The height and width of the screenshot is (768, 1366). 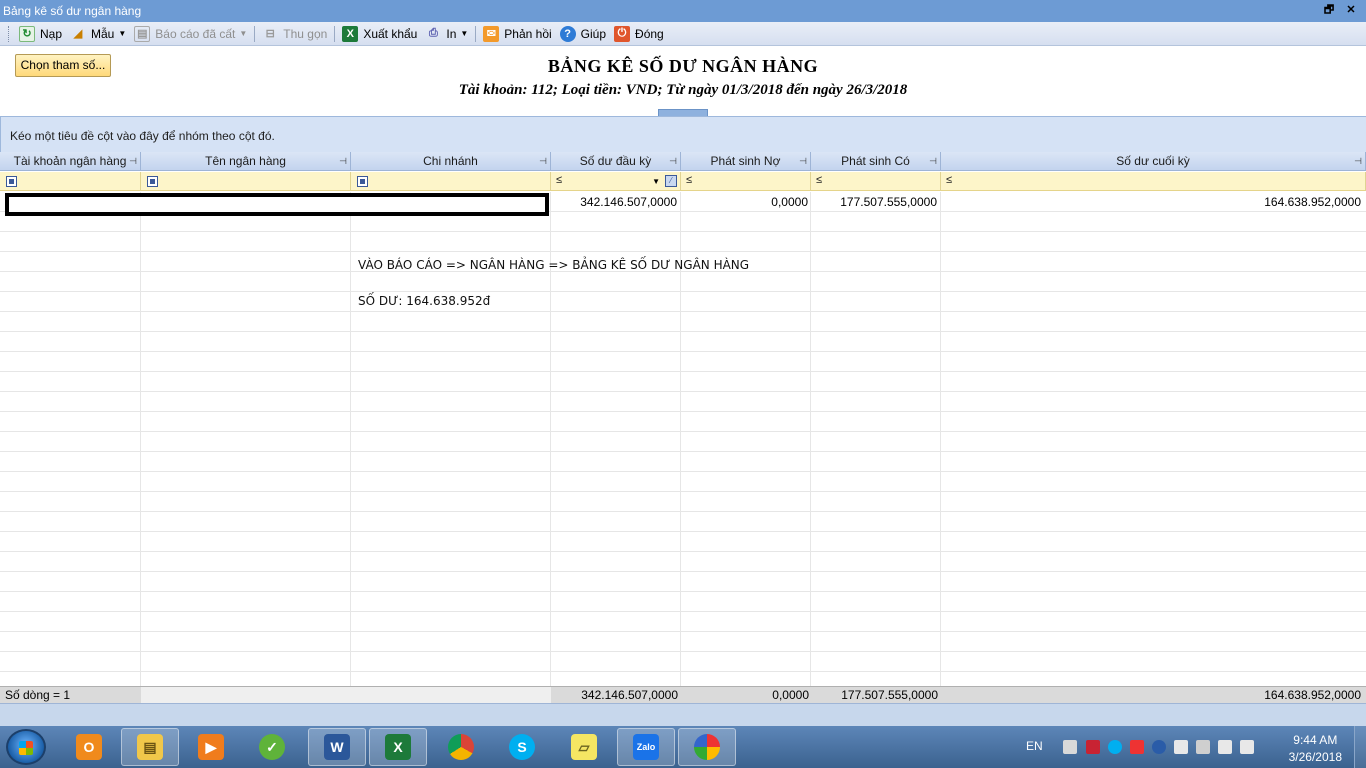 What do you see at coordinates (671, 181) in the screenshot?
I see `clear-filter-icon: ⁄` at bounding box center [671, 181].